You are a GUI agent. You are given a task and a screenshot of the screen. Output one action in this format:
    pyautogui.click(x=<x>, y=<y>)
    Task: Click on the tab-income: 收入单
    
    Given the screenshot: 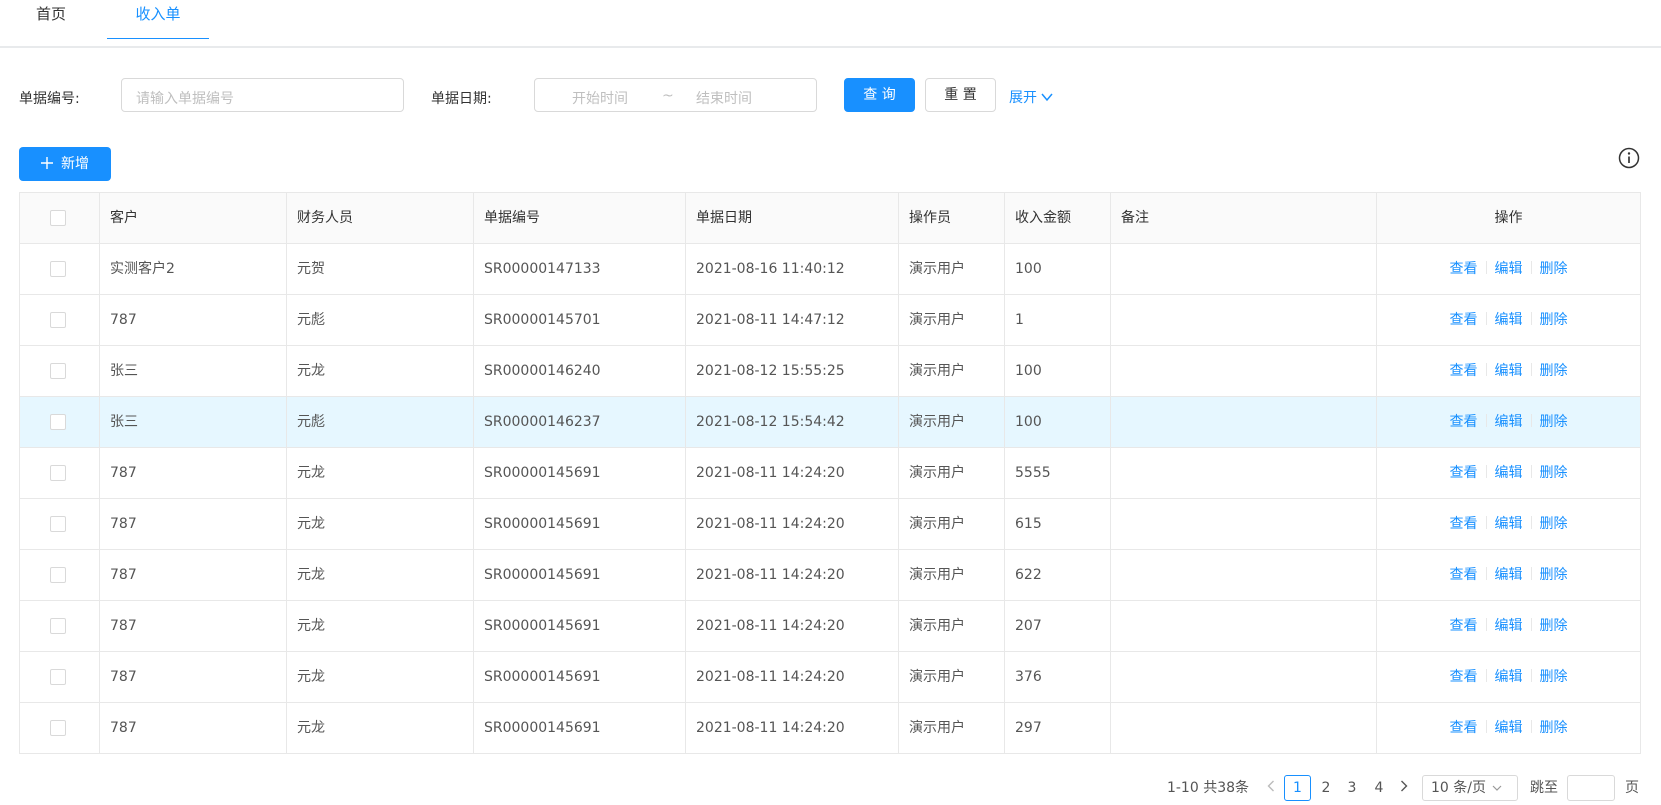 What is the action you would take?
    pyautogui.click(x=158, y=19)
    